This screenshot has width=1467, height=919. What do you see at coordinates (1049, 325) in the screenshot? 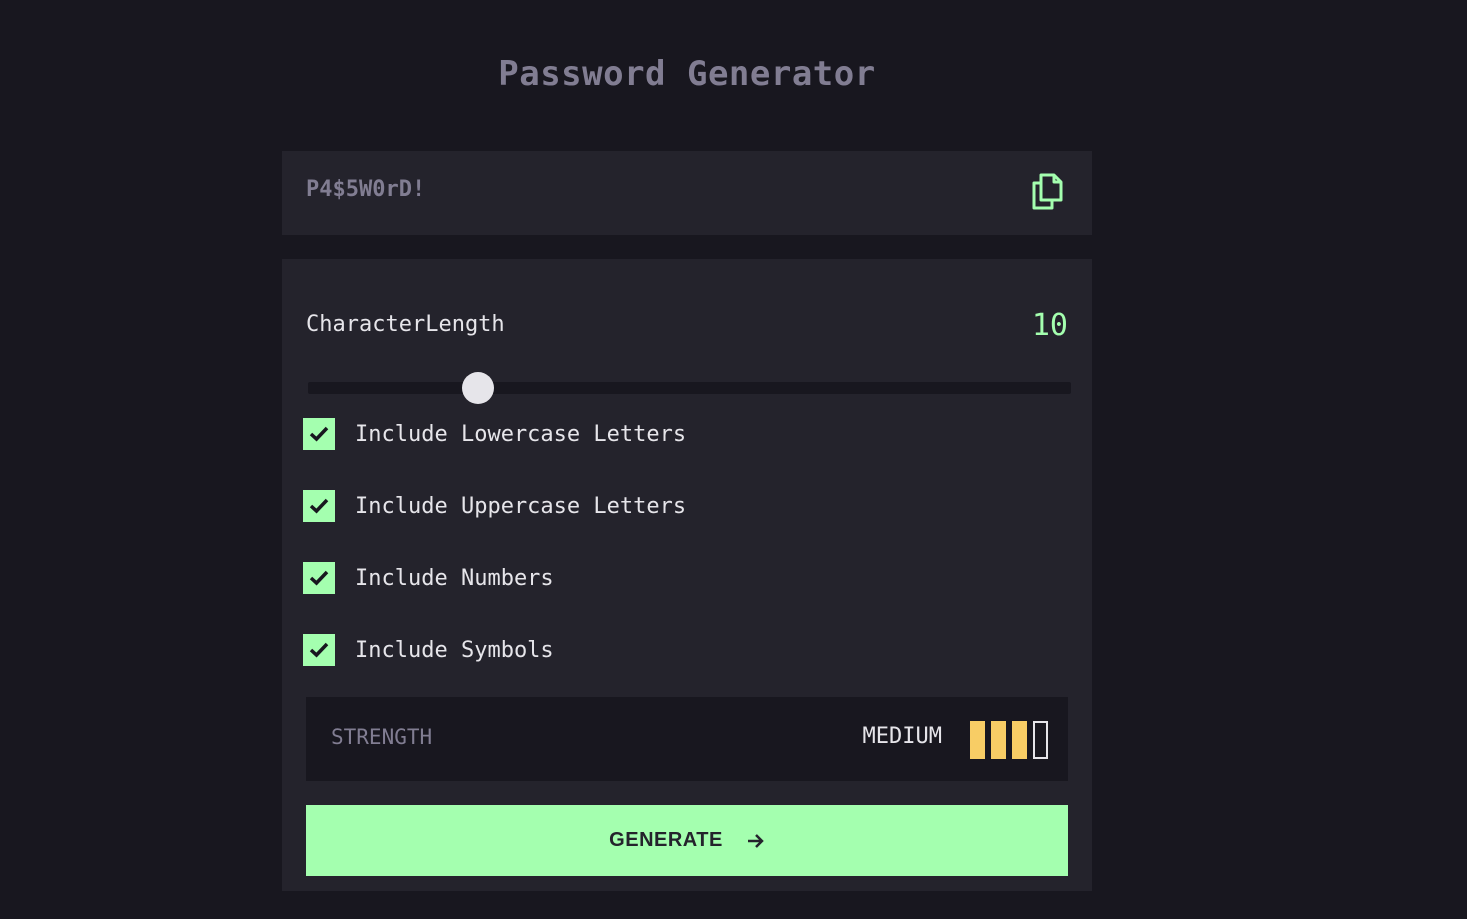
I see `character-length-value: 10` at bounding box center [1049, 325].